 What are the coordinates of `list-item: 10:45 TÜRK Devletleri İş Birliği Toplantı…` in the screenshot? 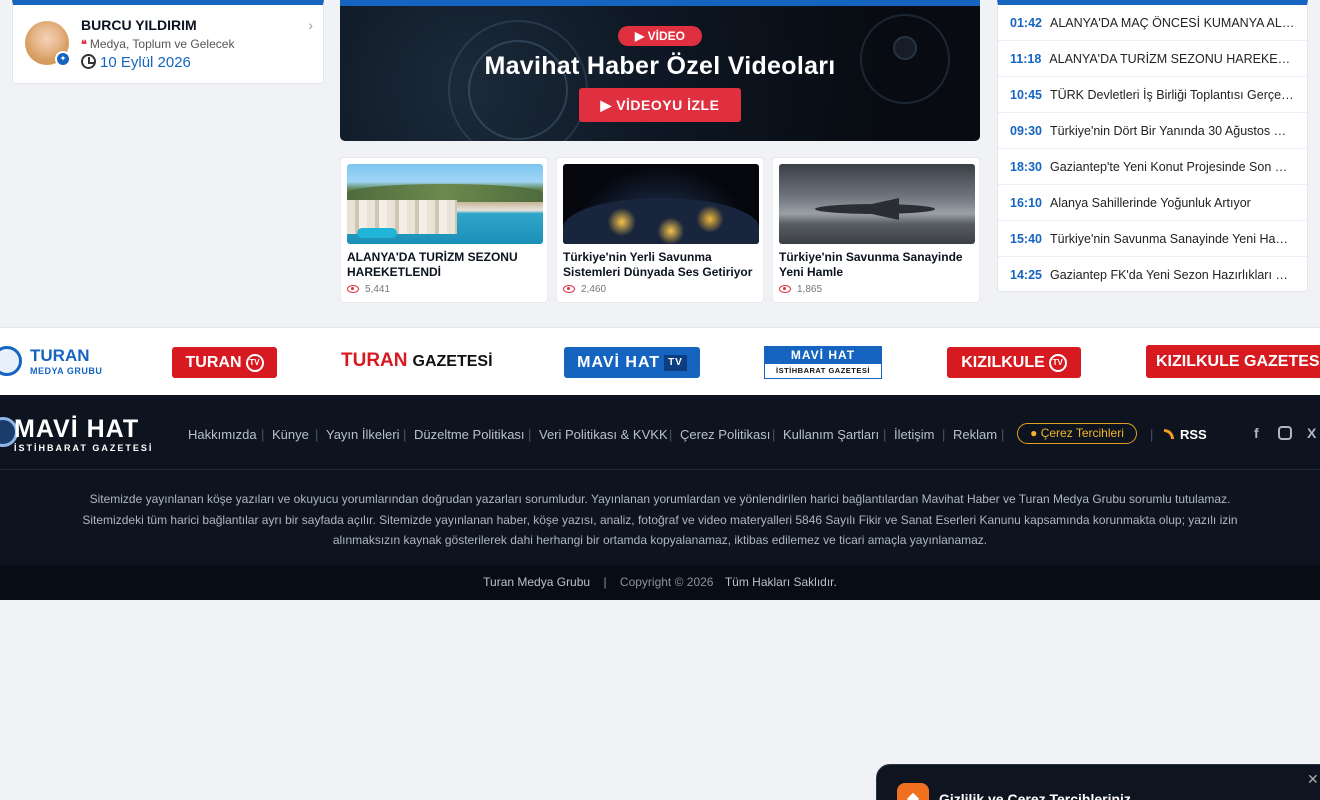 It's located at (1152, 95).